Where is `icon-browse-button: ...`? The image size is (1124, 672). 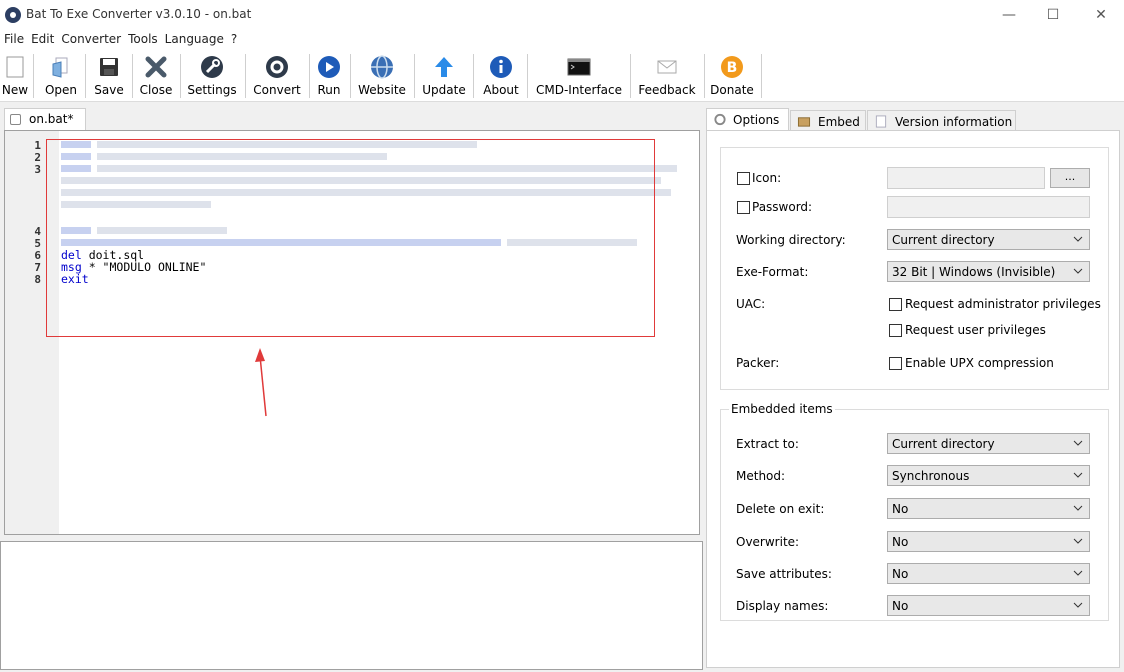
icon-browse-button: ... is located at coordinates (1070, 178).